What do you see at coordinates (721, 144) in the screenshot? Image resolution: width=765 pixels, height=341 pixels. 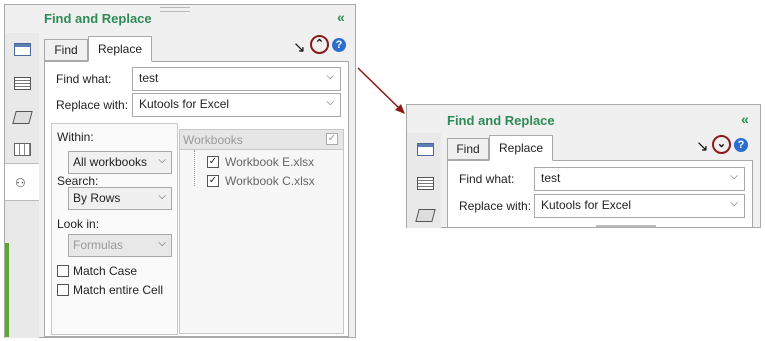 I see `double-chevron-down-icon: ⌄` at bounding box center [721, 144].